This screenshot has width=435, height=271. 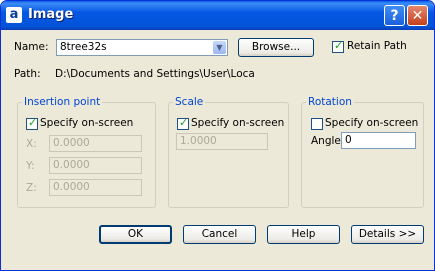 I want to click on help-button: Help, so click(x=303, y=234).